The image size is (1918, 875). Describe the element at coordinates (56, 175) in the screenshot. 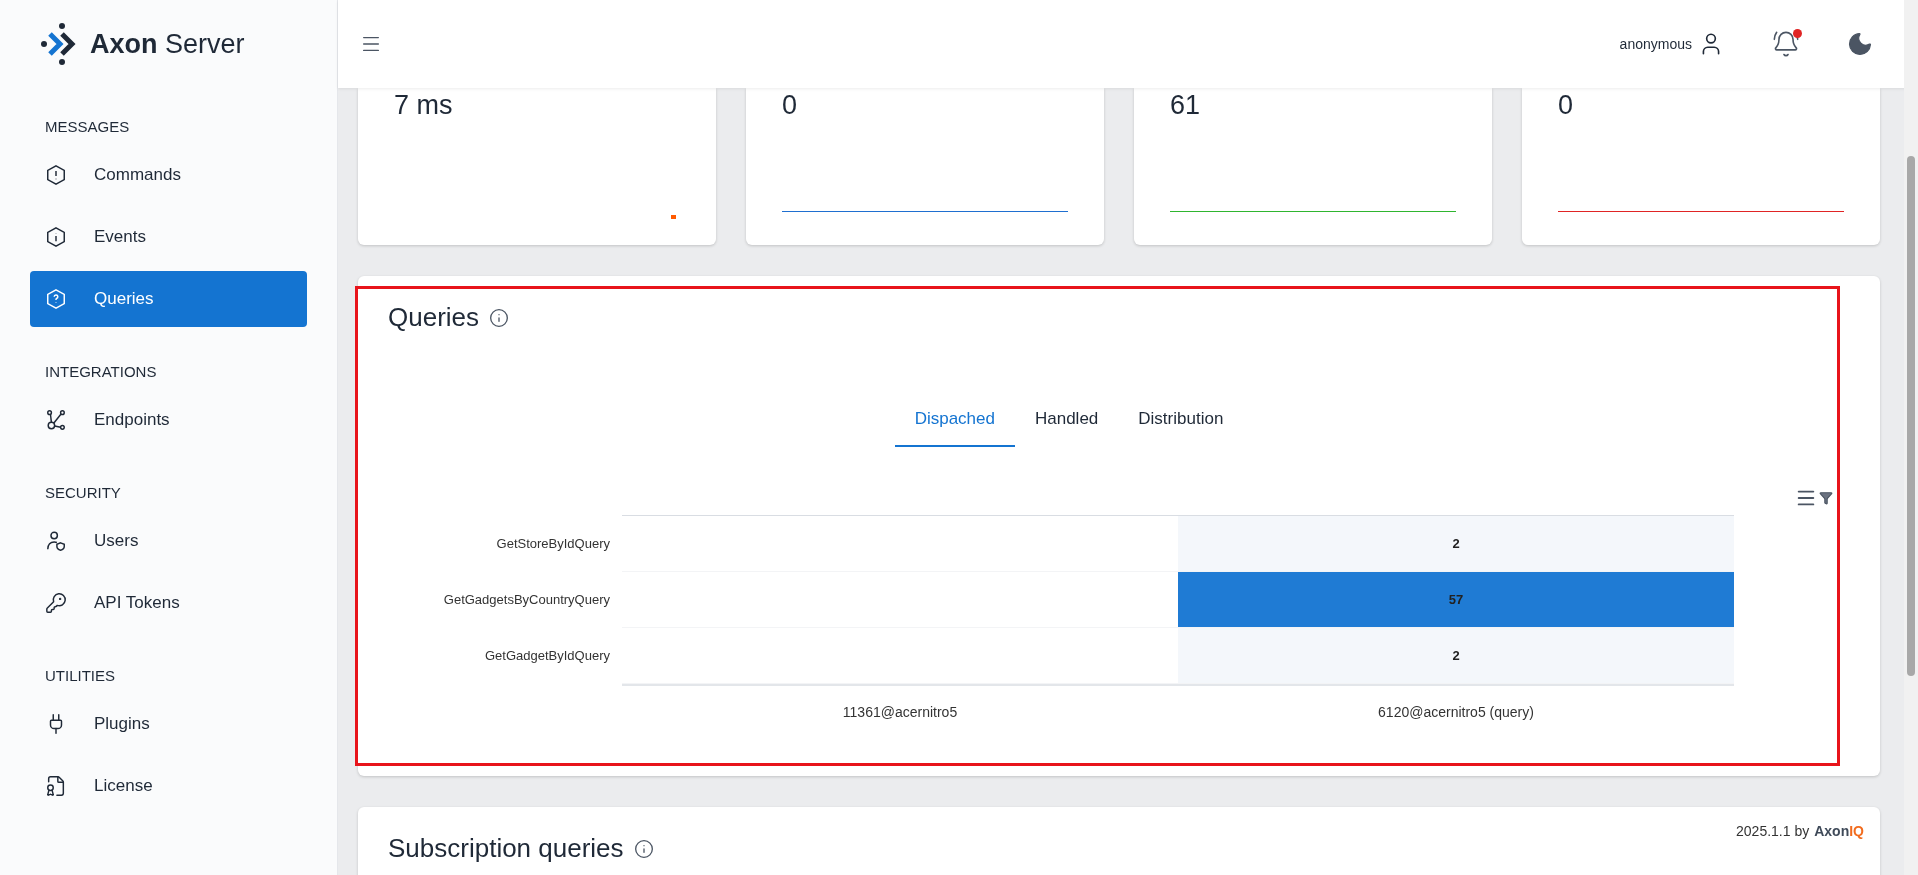

I see `hexagon-exclamation-icon` at that location.